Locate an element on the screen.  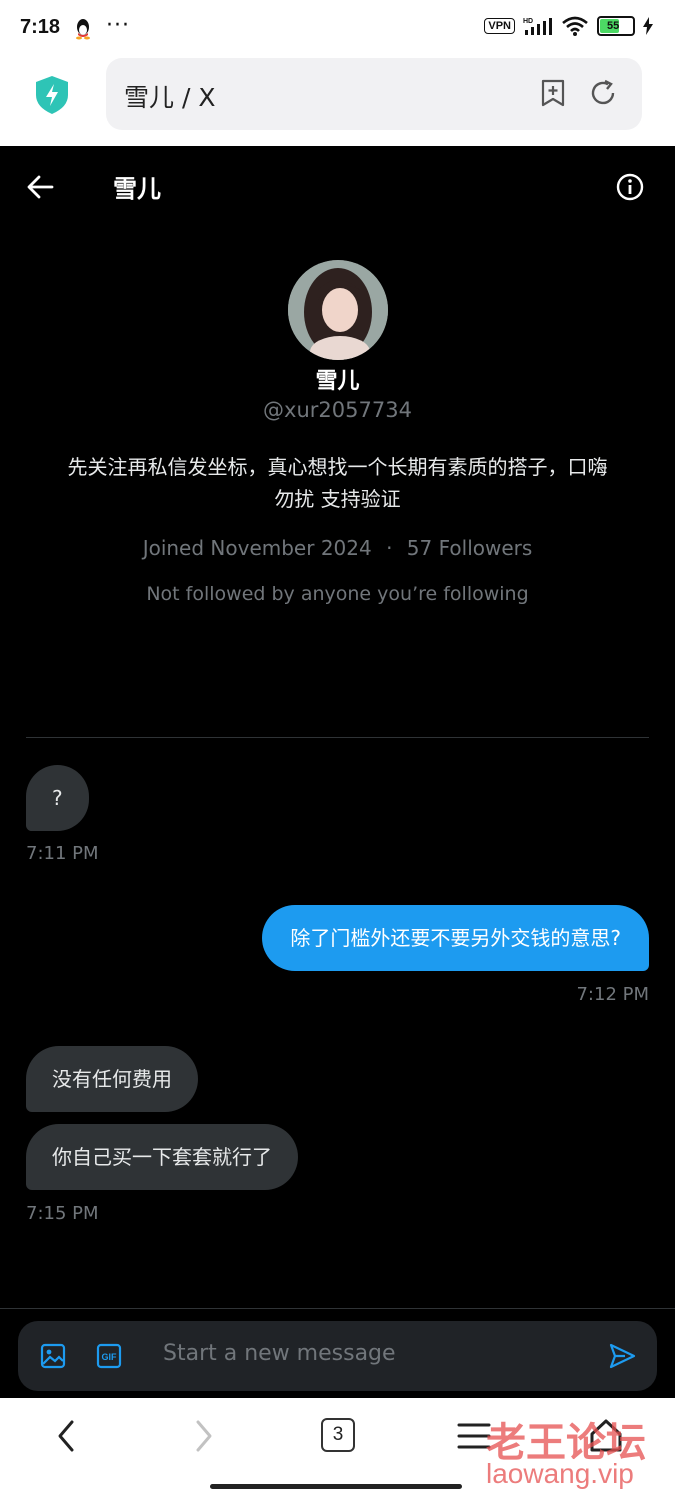
gif-icon: GIF is located at coordinates (109, 1356).